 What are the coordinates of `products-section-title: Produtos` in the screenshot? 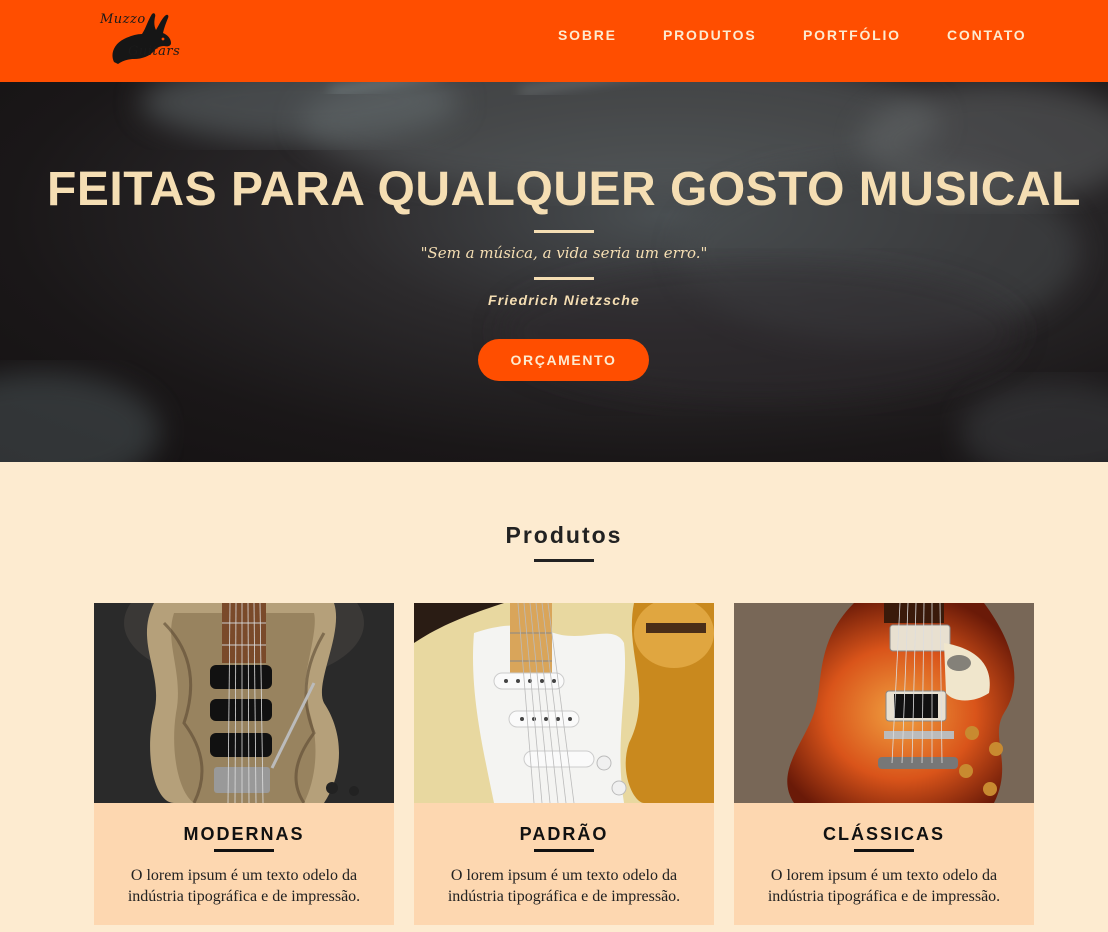 It's located at (564, 535).